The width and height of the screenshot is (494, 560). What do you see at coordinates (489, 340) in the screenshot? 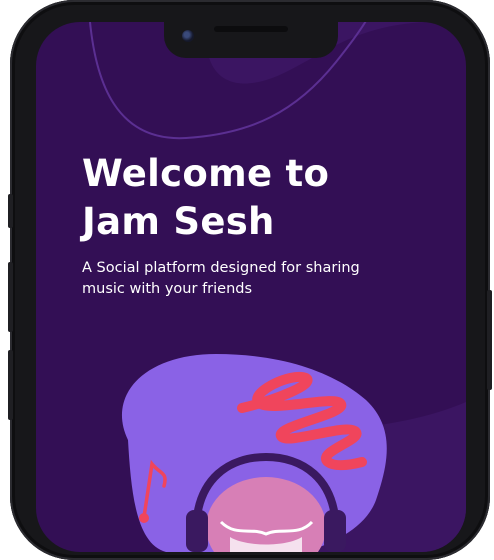
I see `side-button-power` at bounding box center [489, 340].